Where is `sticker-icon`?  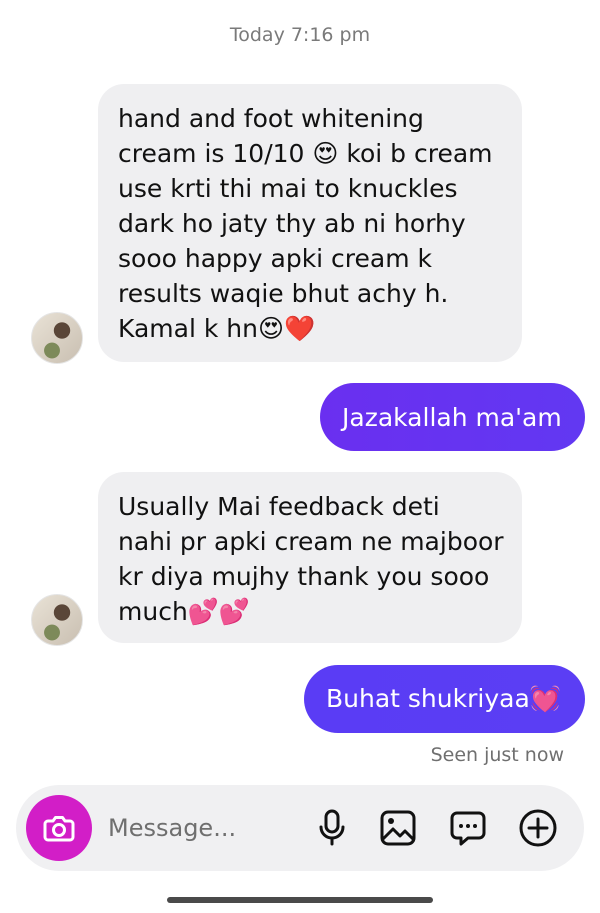
sticker-icon is located at coordinates (468, 828).